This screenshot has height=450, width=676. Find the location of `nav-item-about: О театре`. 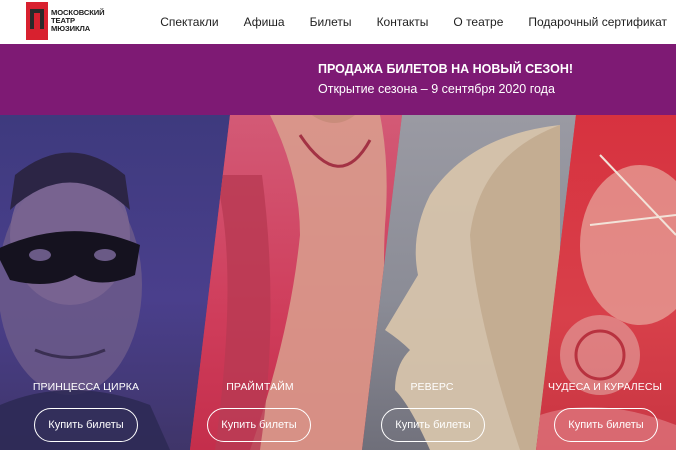

nav-item-about: О театре is located at coordinates (478, 22).